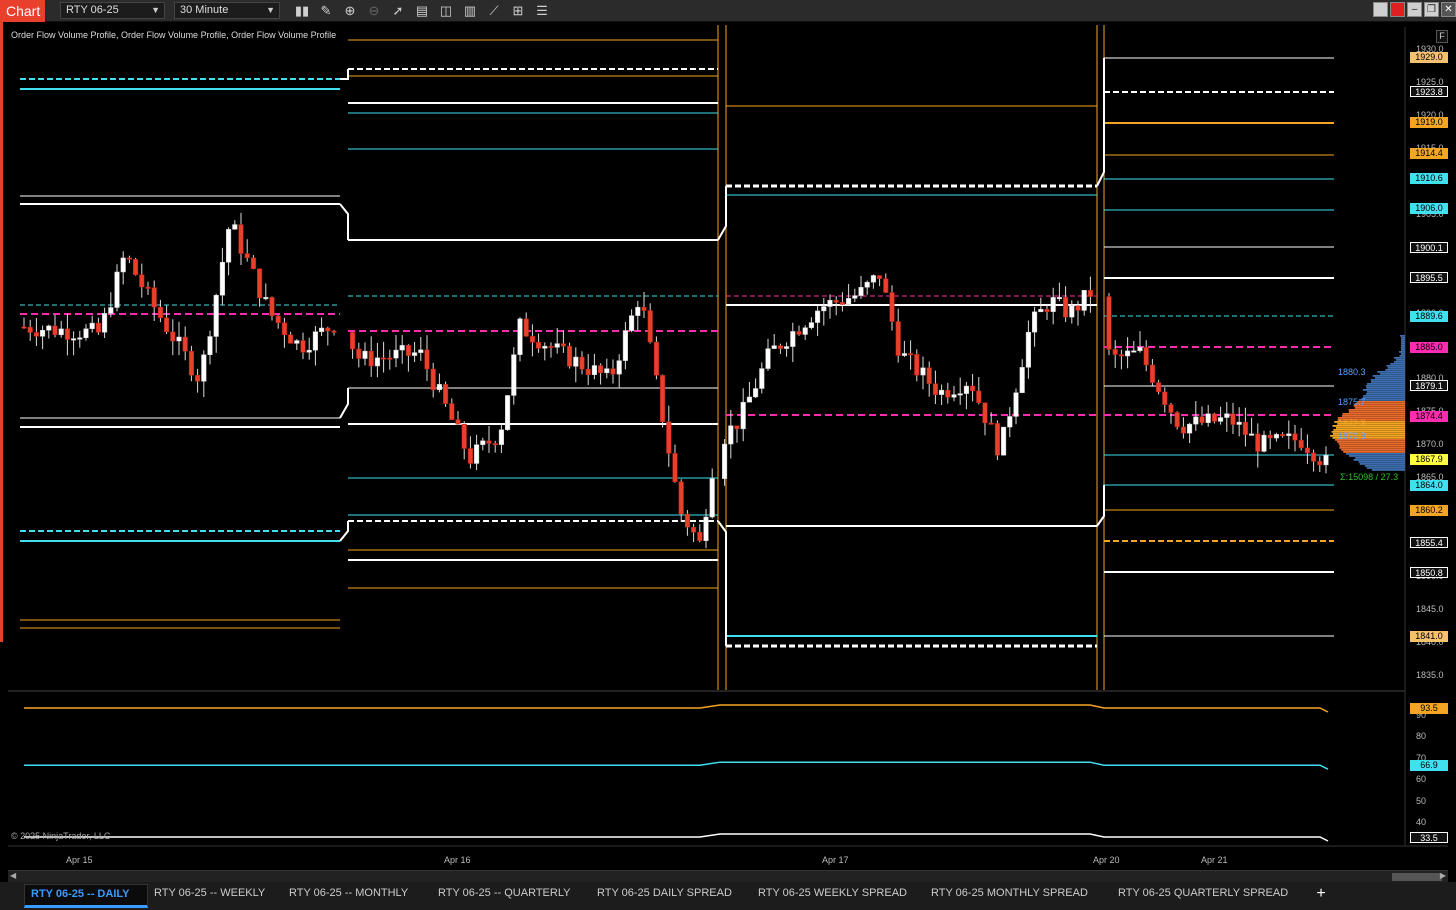 The width and height of the screenshot is (1456, 910). I want to click on scroll-right-icon: ▶, so click(1443, 875).